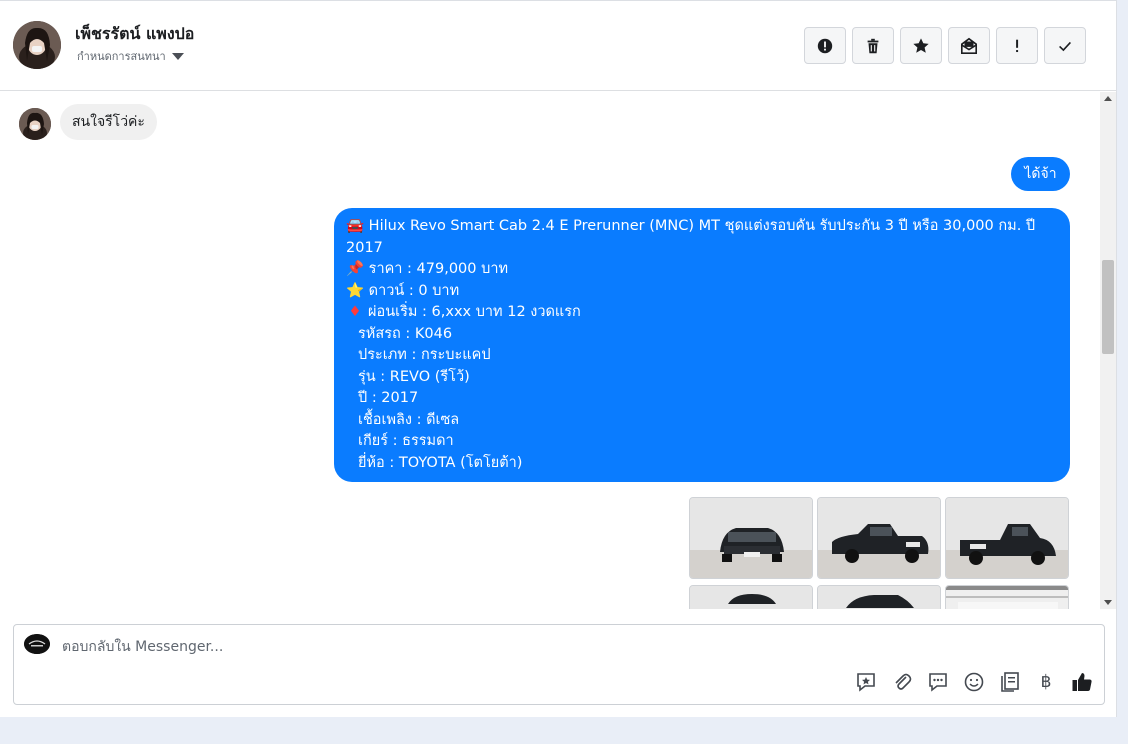 The image size is (1128, 744). I want to click on scroll-up-arrow-icon, so click(1108, 98).